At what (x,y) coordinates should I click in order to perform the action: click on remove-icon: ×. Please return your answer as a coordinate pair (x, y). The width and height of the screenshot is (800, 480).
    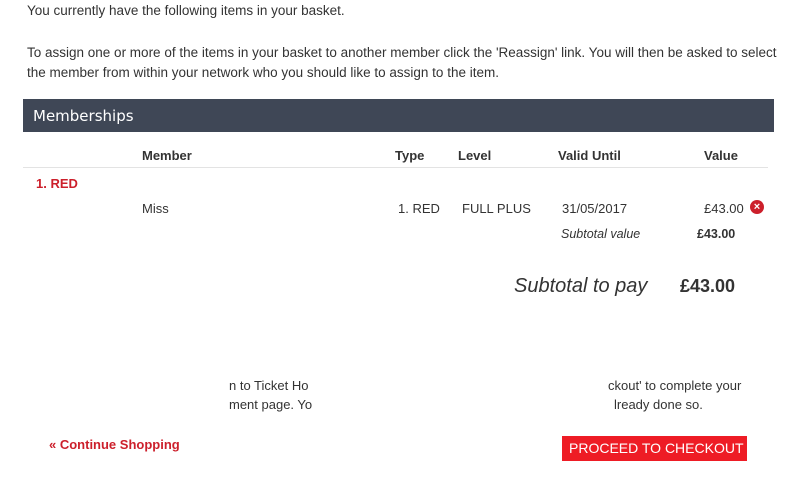
    Looking at the image, I should click on (757, 207).